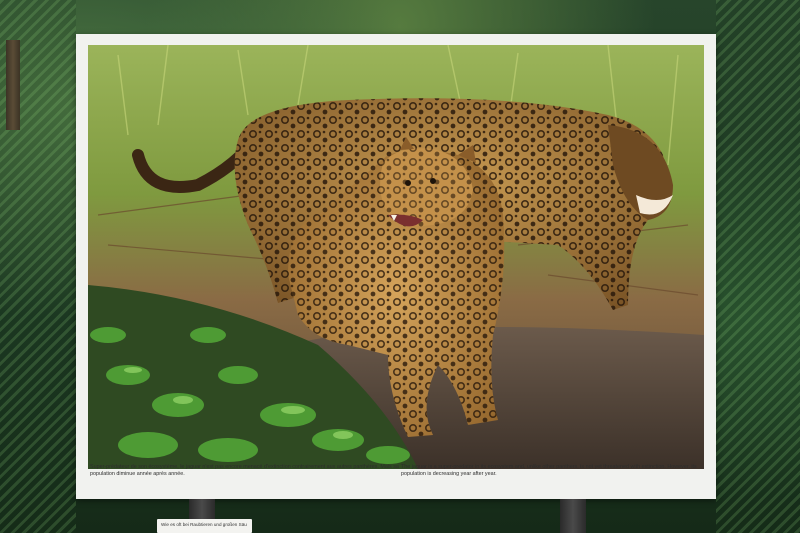 The height and width of the screenshot is (533, 800). What do you see at coordinates (758, 266) in the screenshot?
I see `conifer-foliage-right` at bounding box center [758, 266].